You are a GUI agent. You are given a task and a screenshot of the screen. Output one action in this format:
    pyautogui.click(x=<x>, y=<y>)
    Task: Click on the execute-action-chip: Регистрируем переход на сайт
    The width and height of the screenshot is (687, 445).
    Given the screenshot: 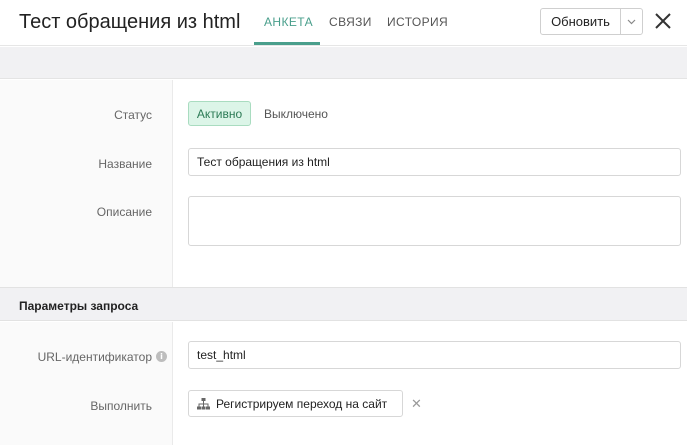 What is the action you would take?
    pyautogui.click(x=295, y=403)
    